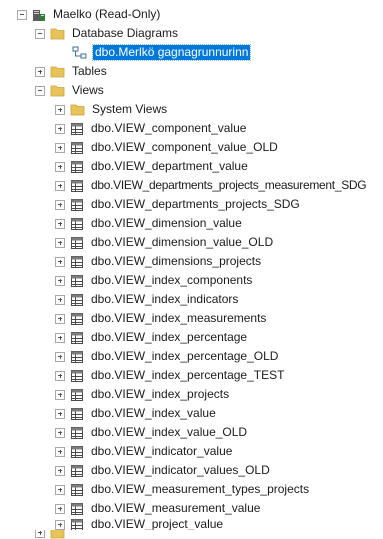  Describe the element at coordinates (180, 470) in the screenshot. I see `view-label: dbo.VIEW_indicator_values_OLD` at that location.